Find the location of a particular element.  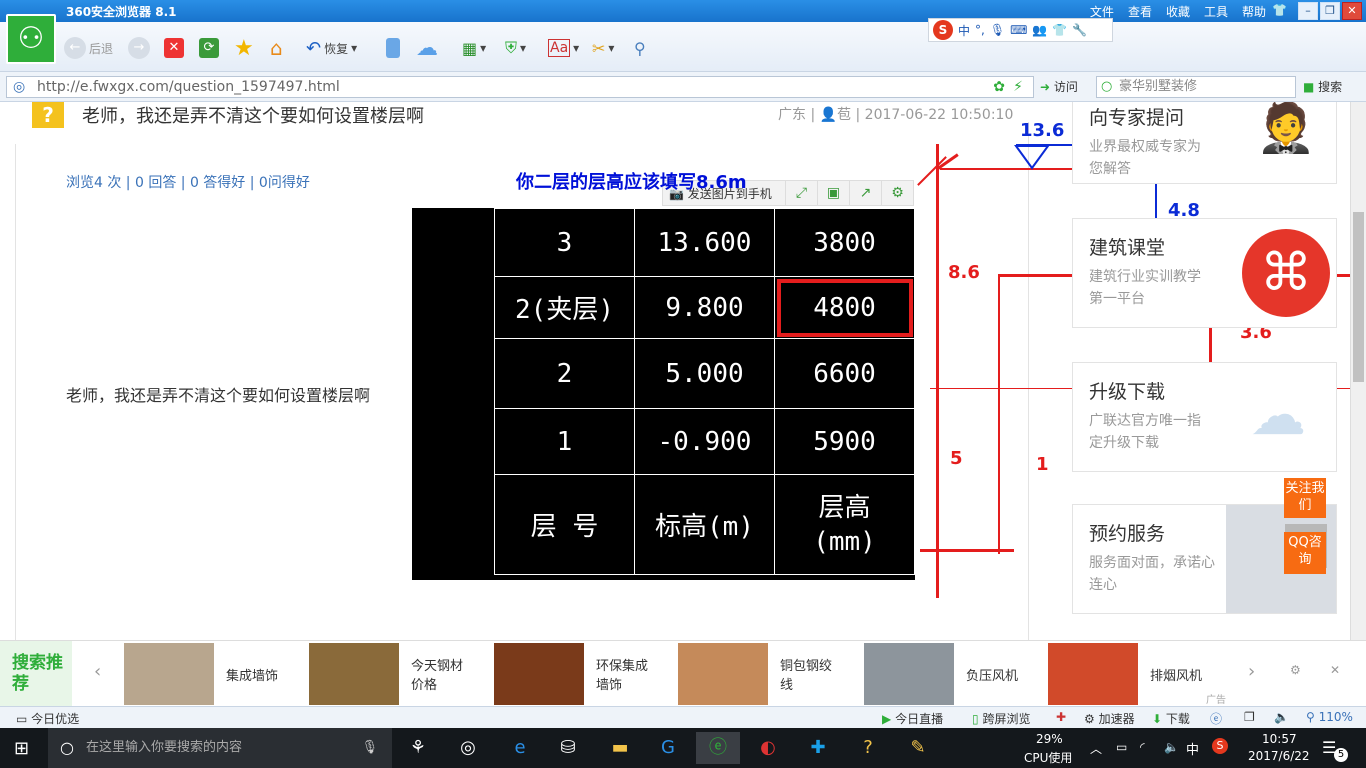

app-plus-icon: ✚ is located at coordinates (818, 748).